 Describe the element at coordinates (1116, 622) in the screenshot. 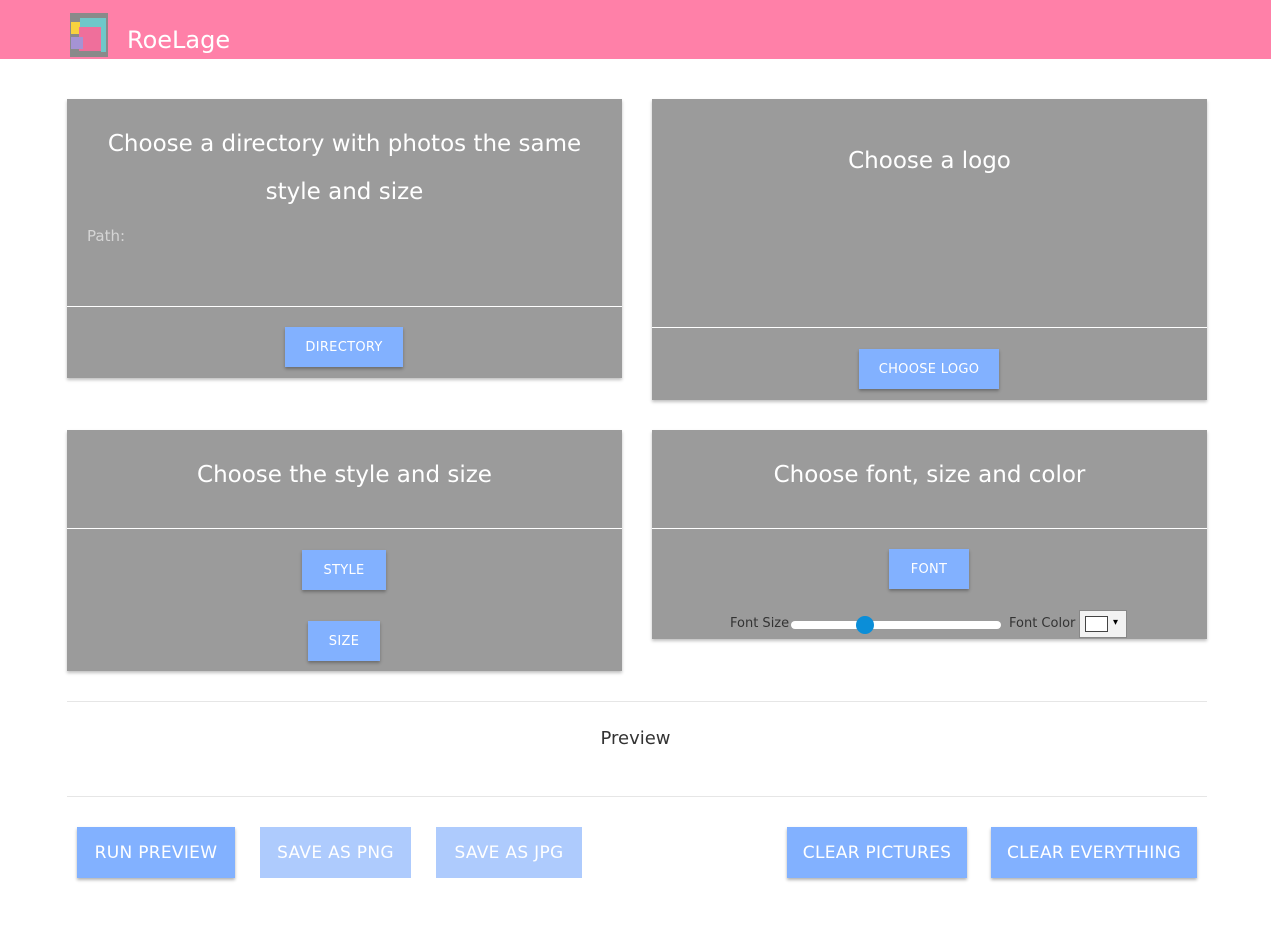

I see `chevron-down-icon: ▾` at that location.